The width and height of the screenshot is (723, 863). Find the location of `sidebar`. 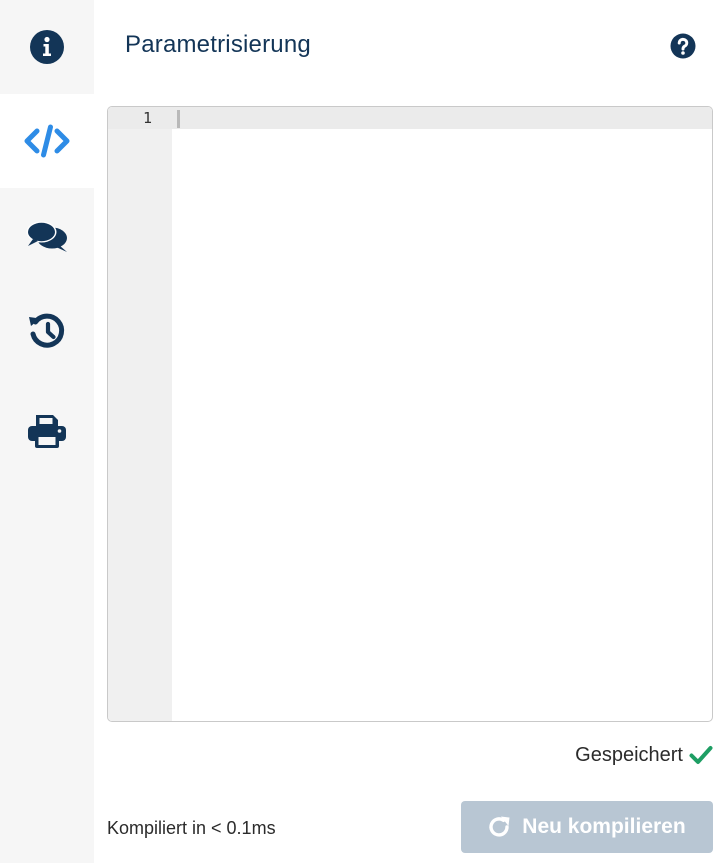

sidebar is located at coordinates (47, 431).